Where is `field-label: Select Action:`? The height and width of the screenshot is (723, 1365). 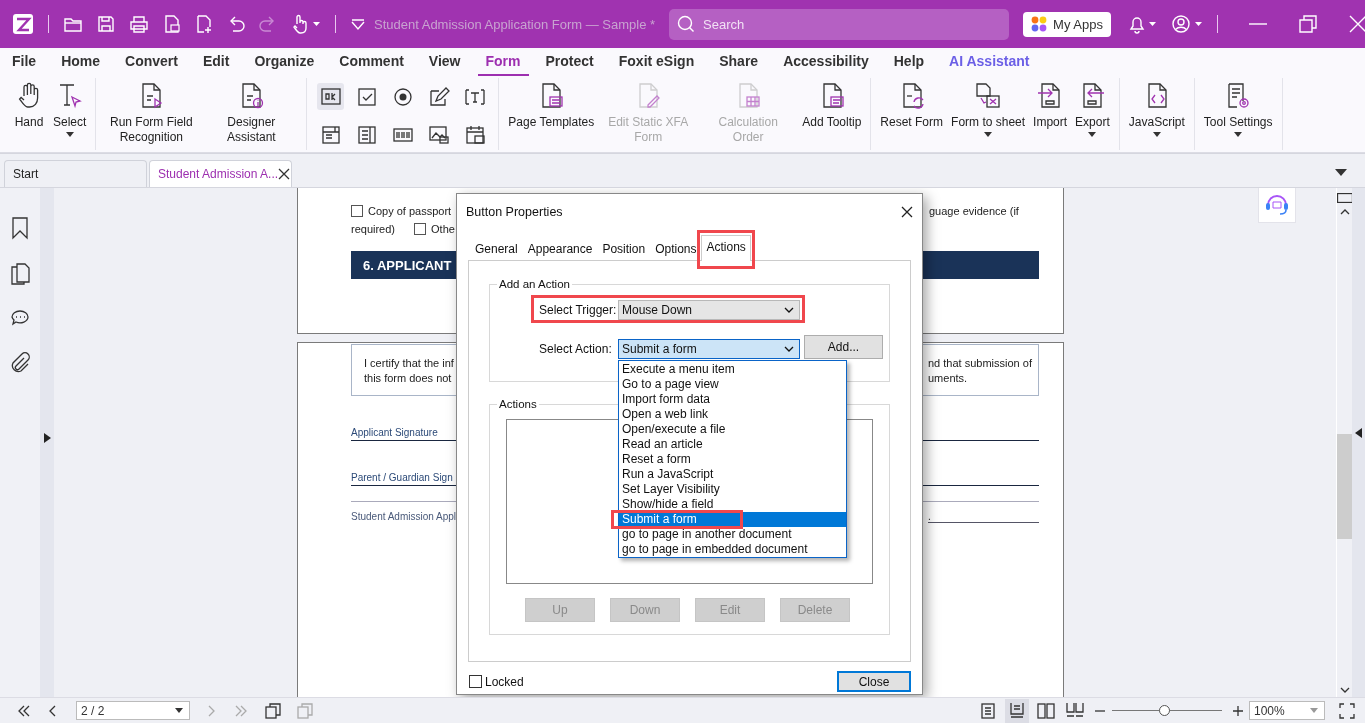
field-label: Select Action: is located at coordinates (576, 349).